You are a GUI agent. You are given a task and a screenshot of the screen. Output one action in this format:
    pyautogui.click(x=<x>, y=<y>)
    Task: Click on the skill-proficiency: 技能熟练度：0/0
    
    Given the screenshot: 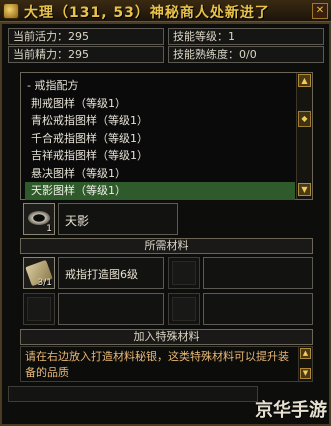 What is the action you would take?
    pyautogui.click(x=246, y=54)
    